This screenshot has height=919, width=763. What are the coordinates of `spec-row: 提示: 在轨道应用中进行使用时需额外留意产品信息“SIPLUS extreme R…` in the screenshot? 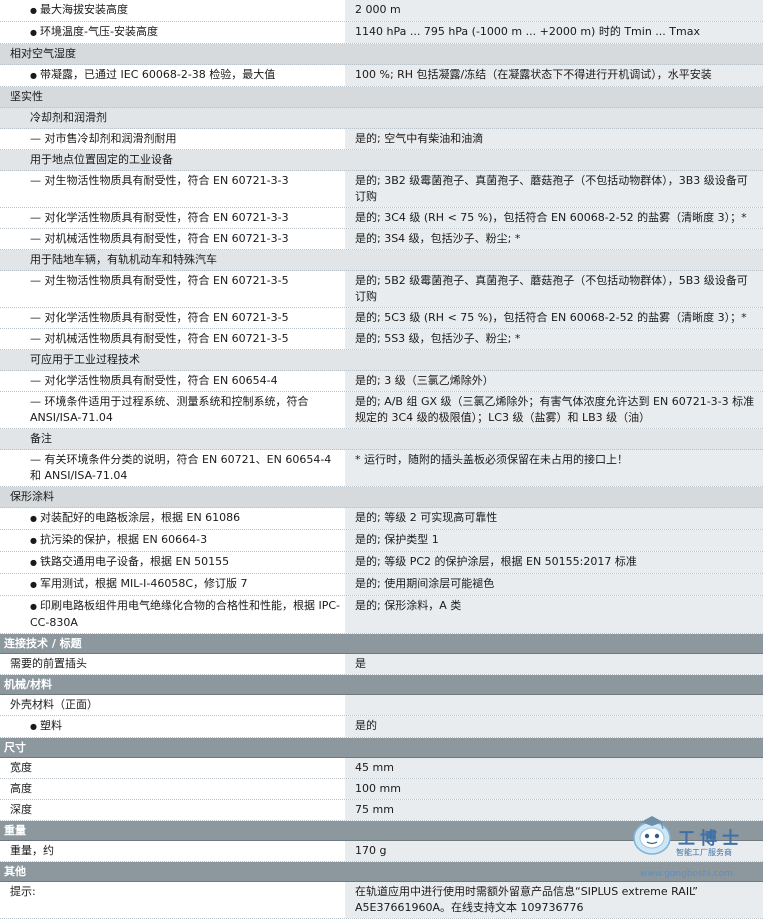 It's located at (381, 900).